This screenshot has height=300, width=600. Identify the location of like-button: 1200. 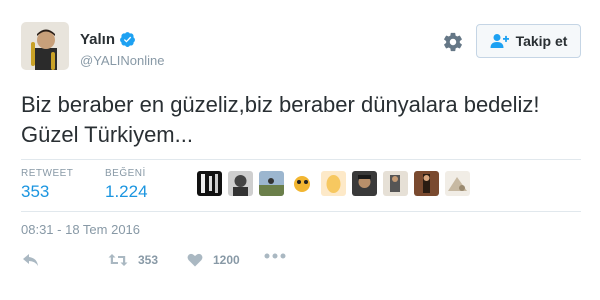
(213, 260).